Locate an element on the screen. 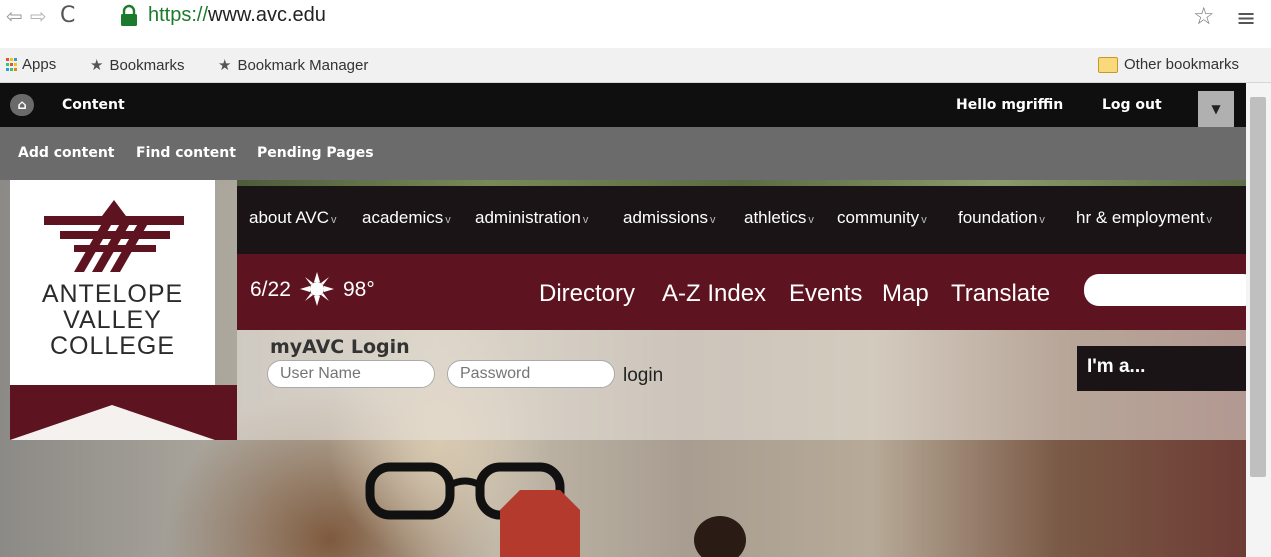 The width and height of the screenshot is (1271, 557). nav-community: community v is located at coordinates (882, 218).